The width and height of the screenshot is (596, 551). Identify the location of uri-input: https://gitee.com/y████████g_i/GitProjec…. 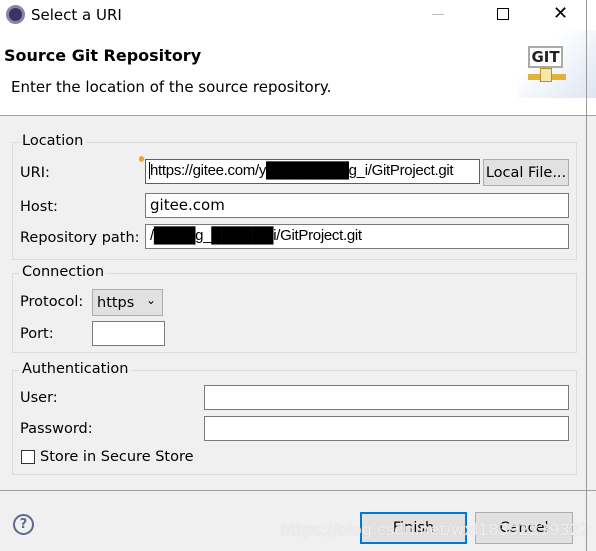
(312, 171).